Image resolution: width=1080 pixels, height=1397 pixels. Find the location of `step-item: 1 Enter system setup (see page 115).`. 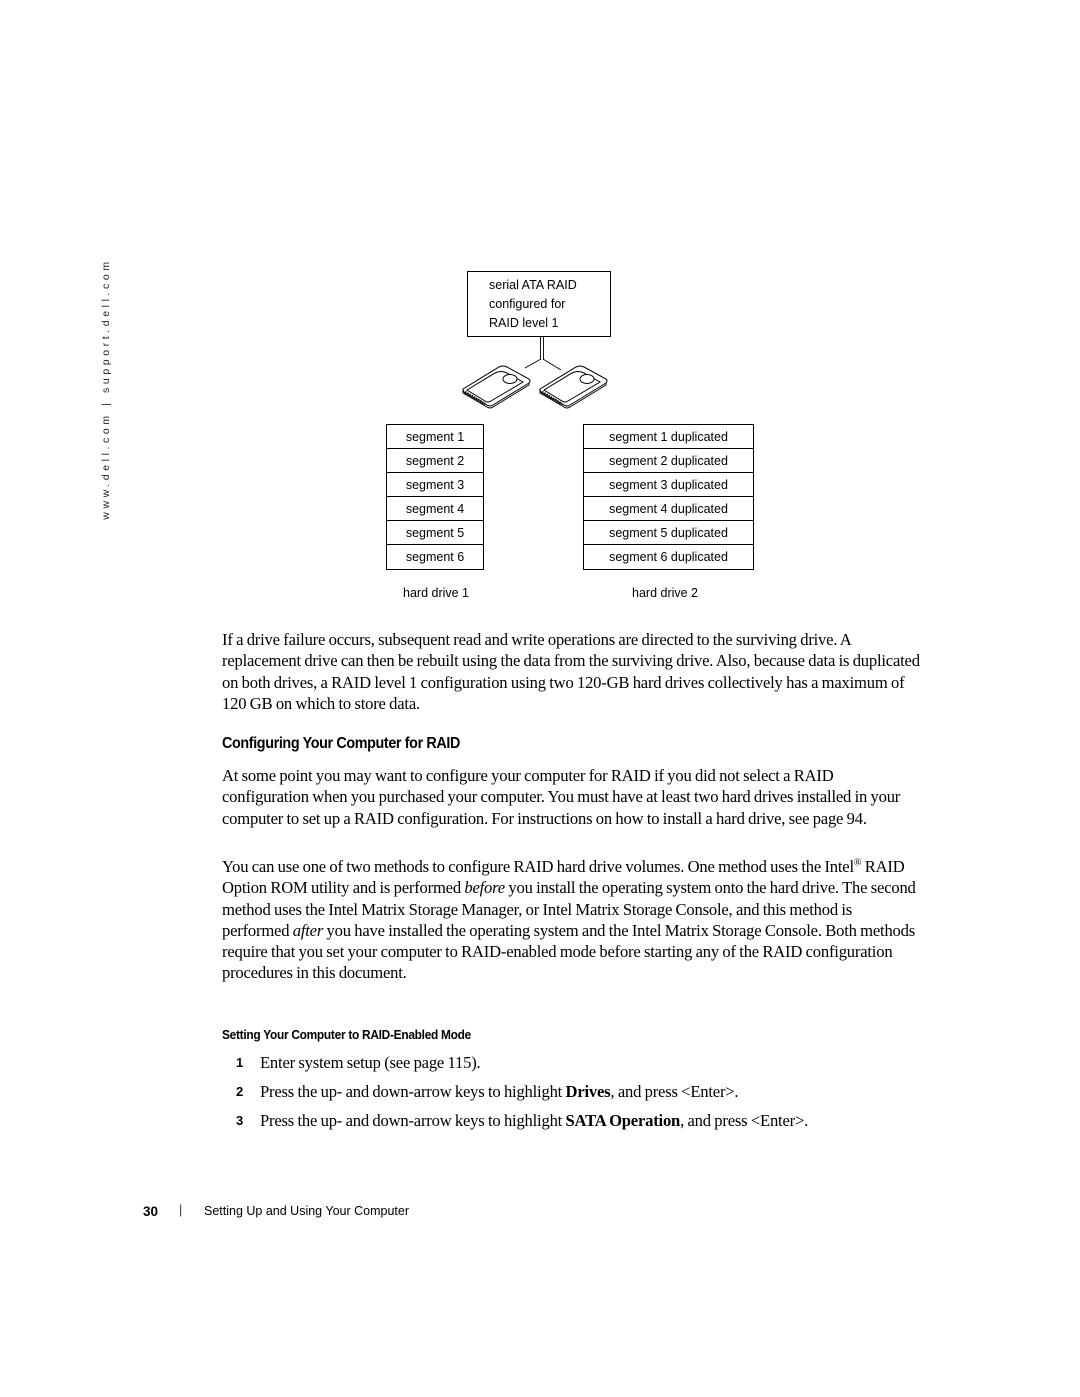

step-item: 1 Enter system setup (see page 115). is located at coordinates (586, 1066).